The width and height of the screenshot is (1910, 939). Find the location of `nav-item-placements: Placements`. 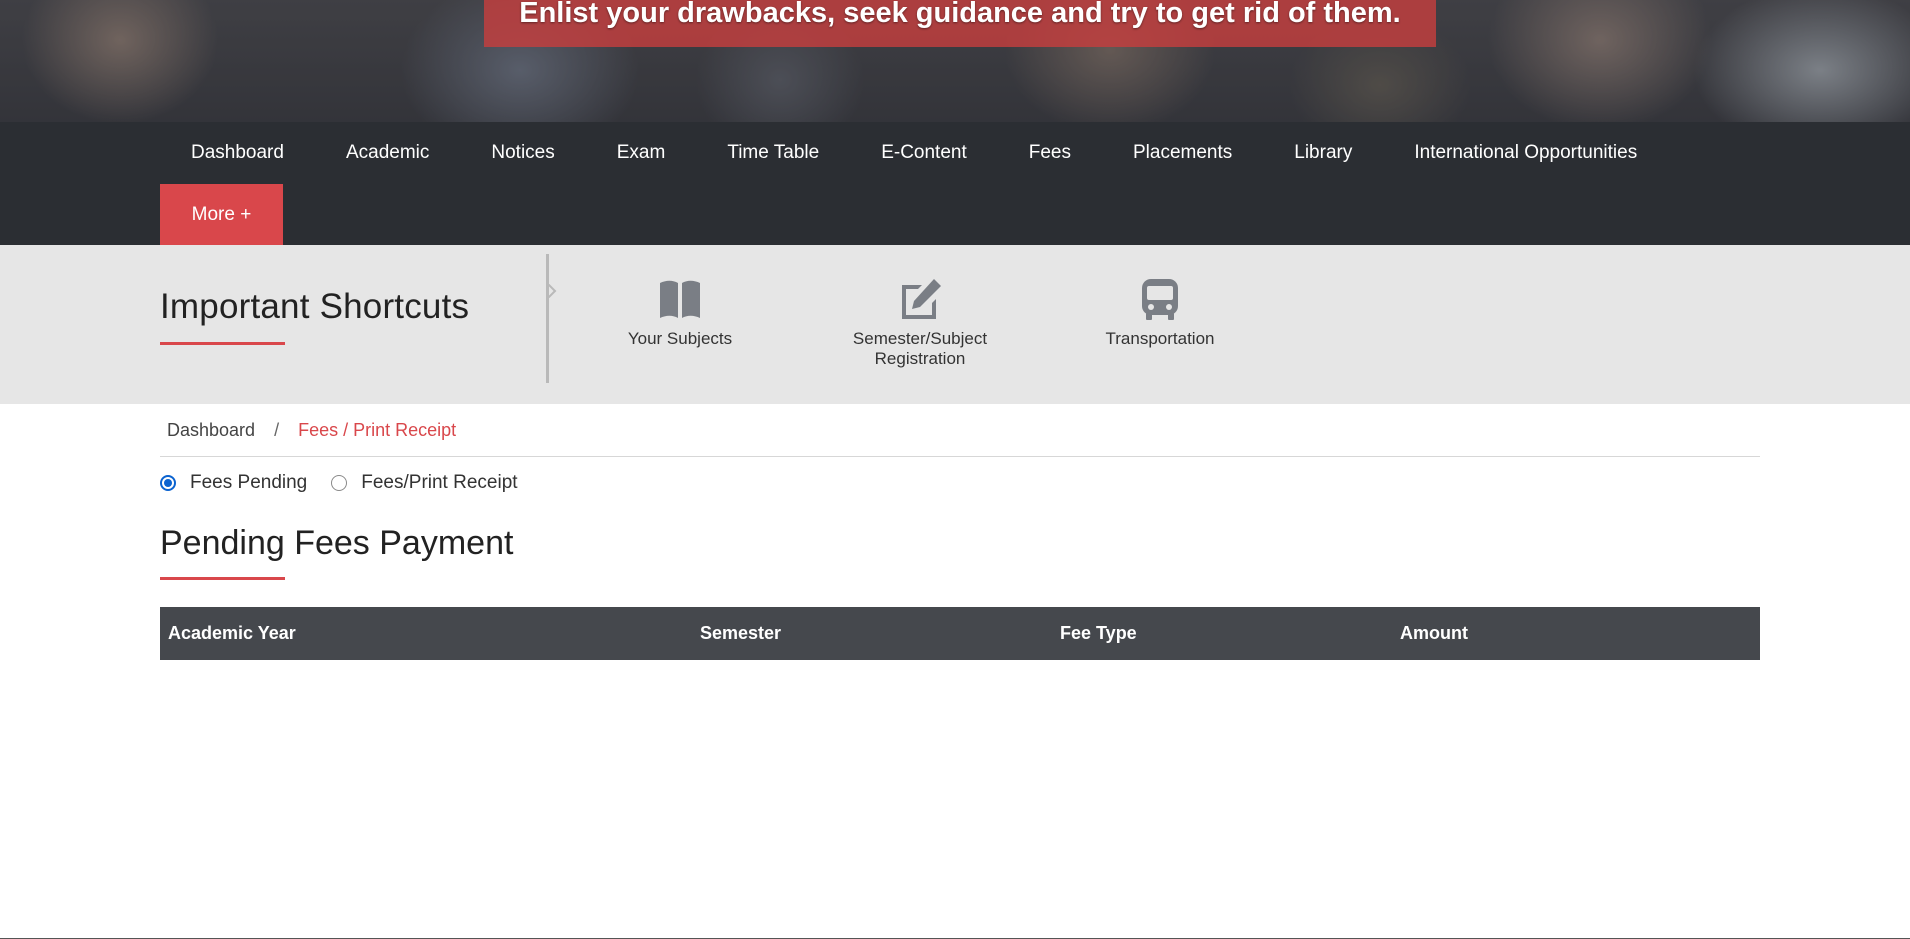

nav-item-placements: Placements is located at coordinates (1182, 153).